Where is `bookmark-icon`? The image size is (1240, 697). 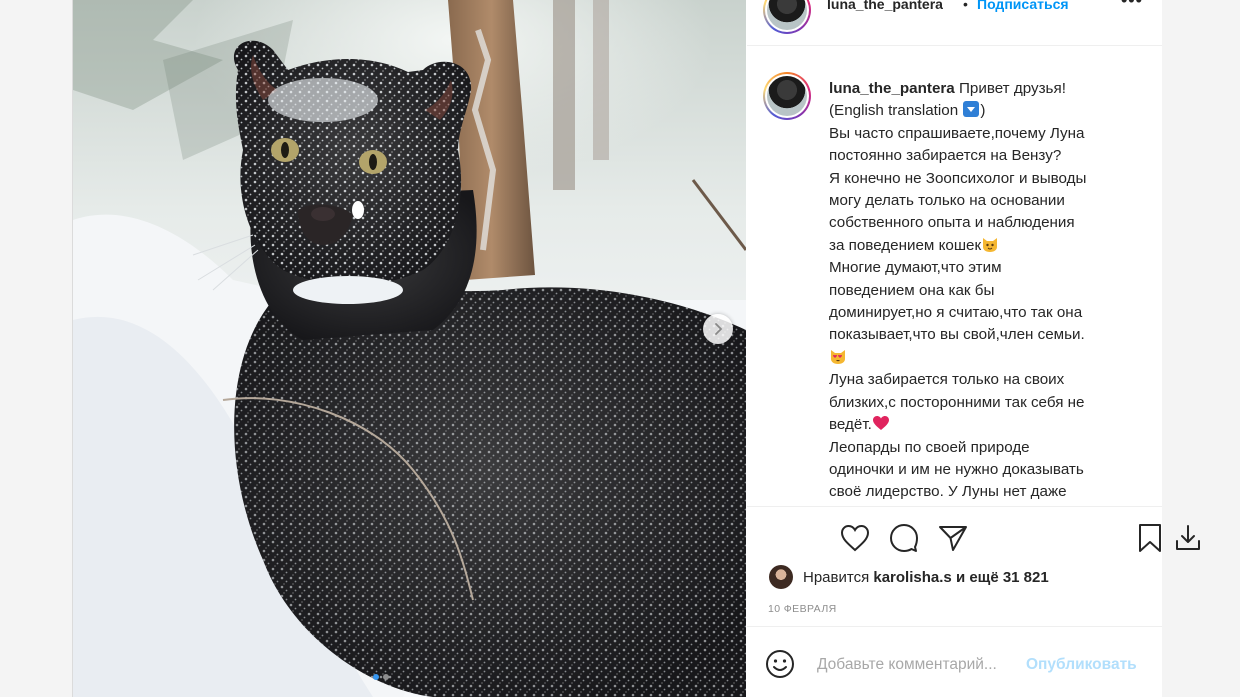
bookmark-icon is located at coordinates (1150, 538).